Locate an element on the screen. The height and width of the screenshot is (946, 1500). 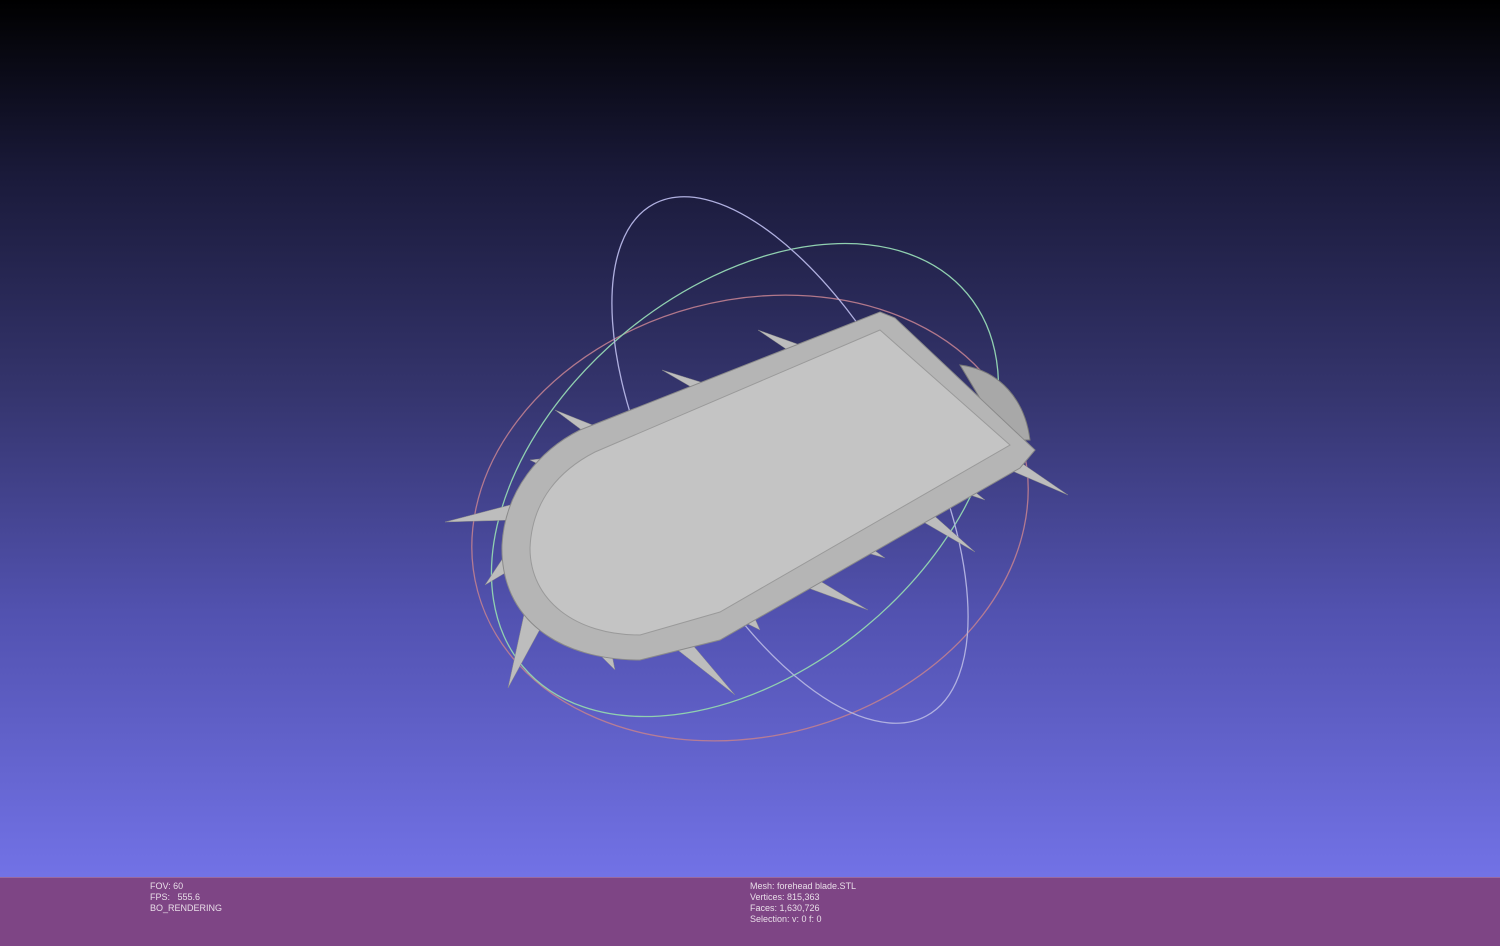
mesh-name-label: Mesh: forehead blade.STL is located at coordinates (803, 886).